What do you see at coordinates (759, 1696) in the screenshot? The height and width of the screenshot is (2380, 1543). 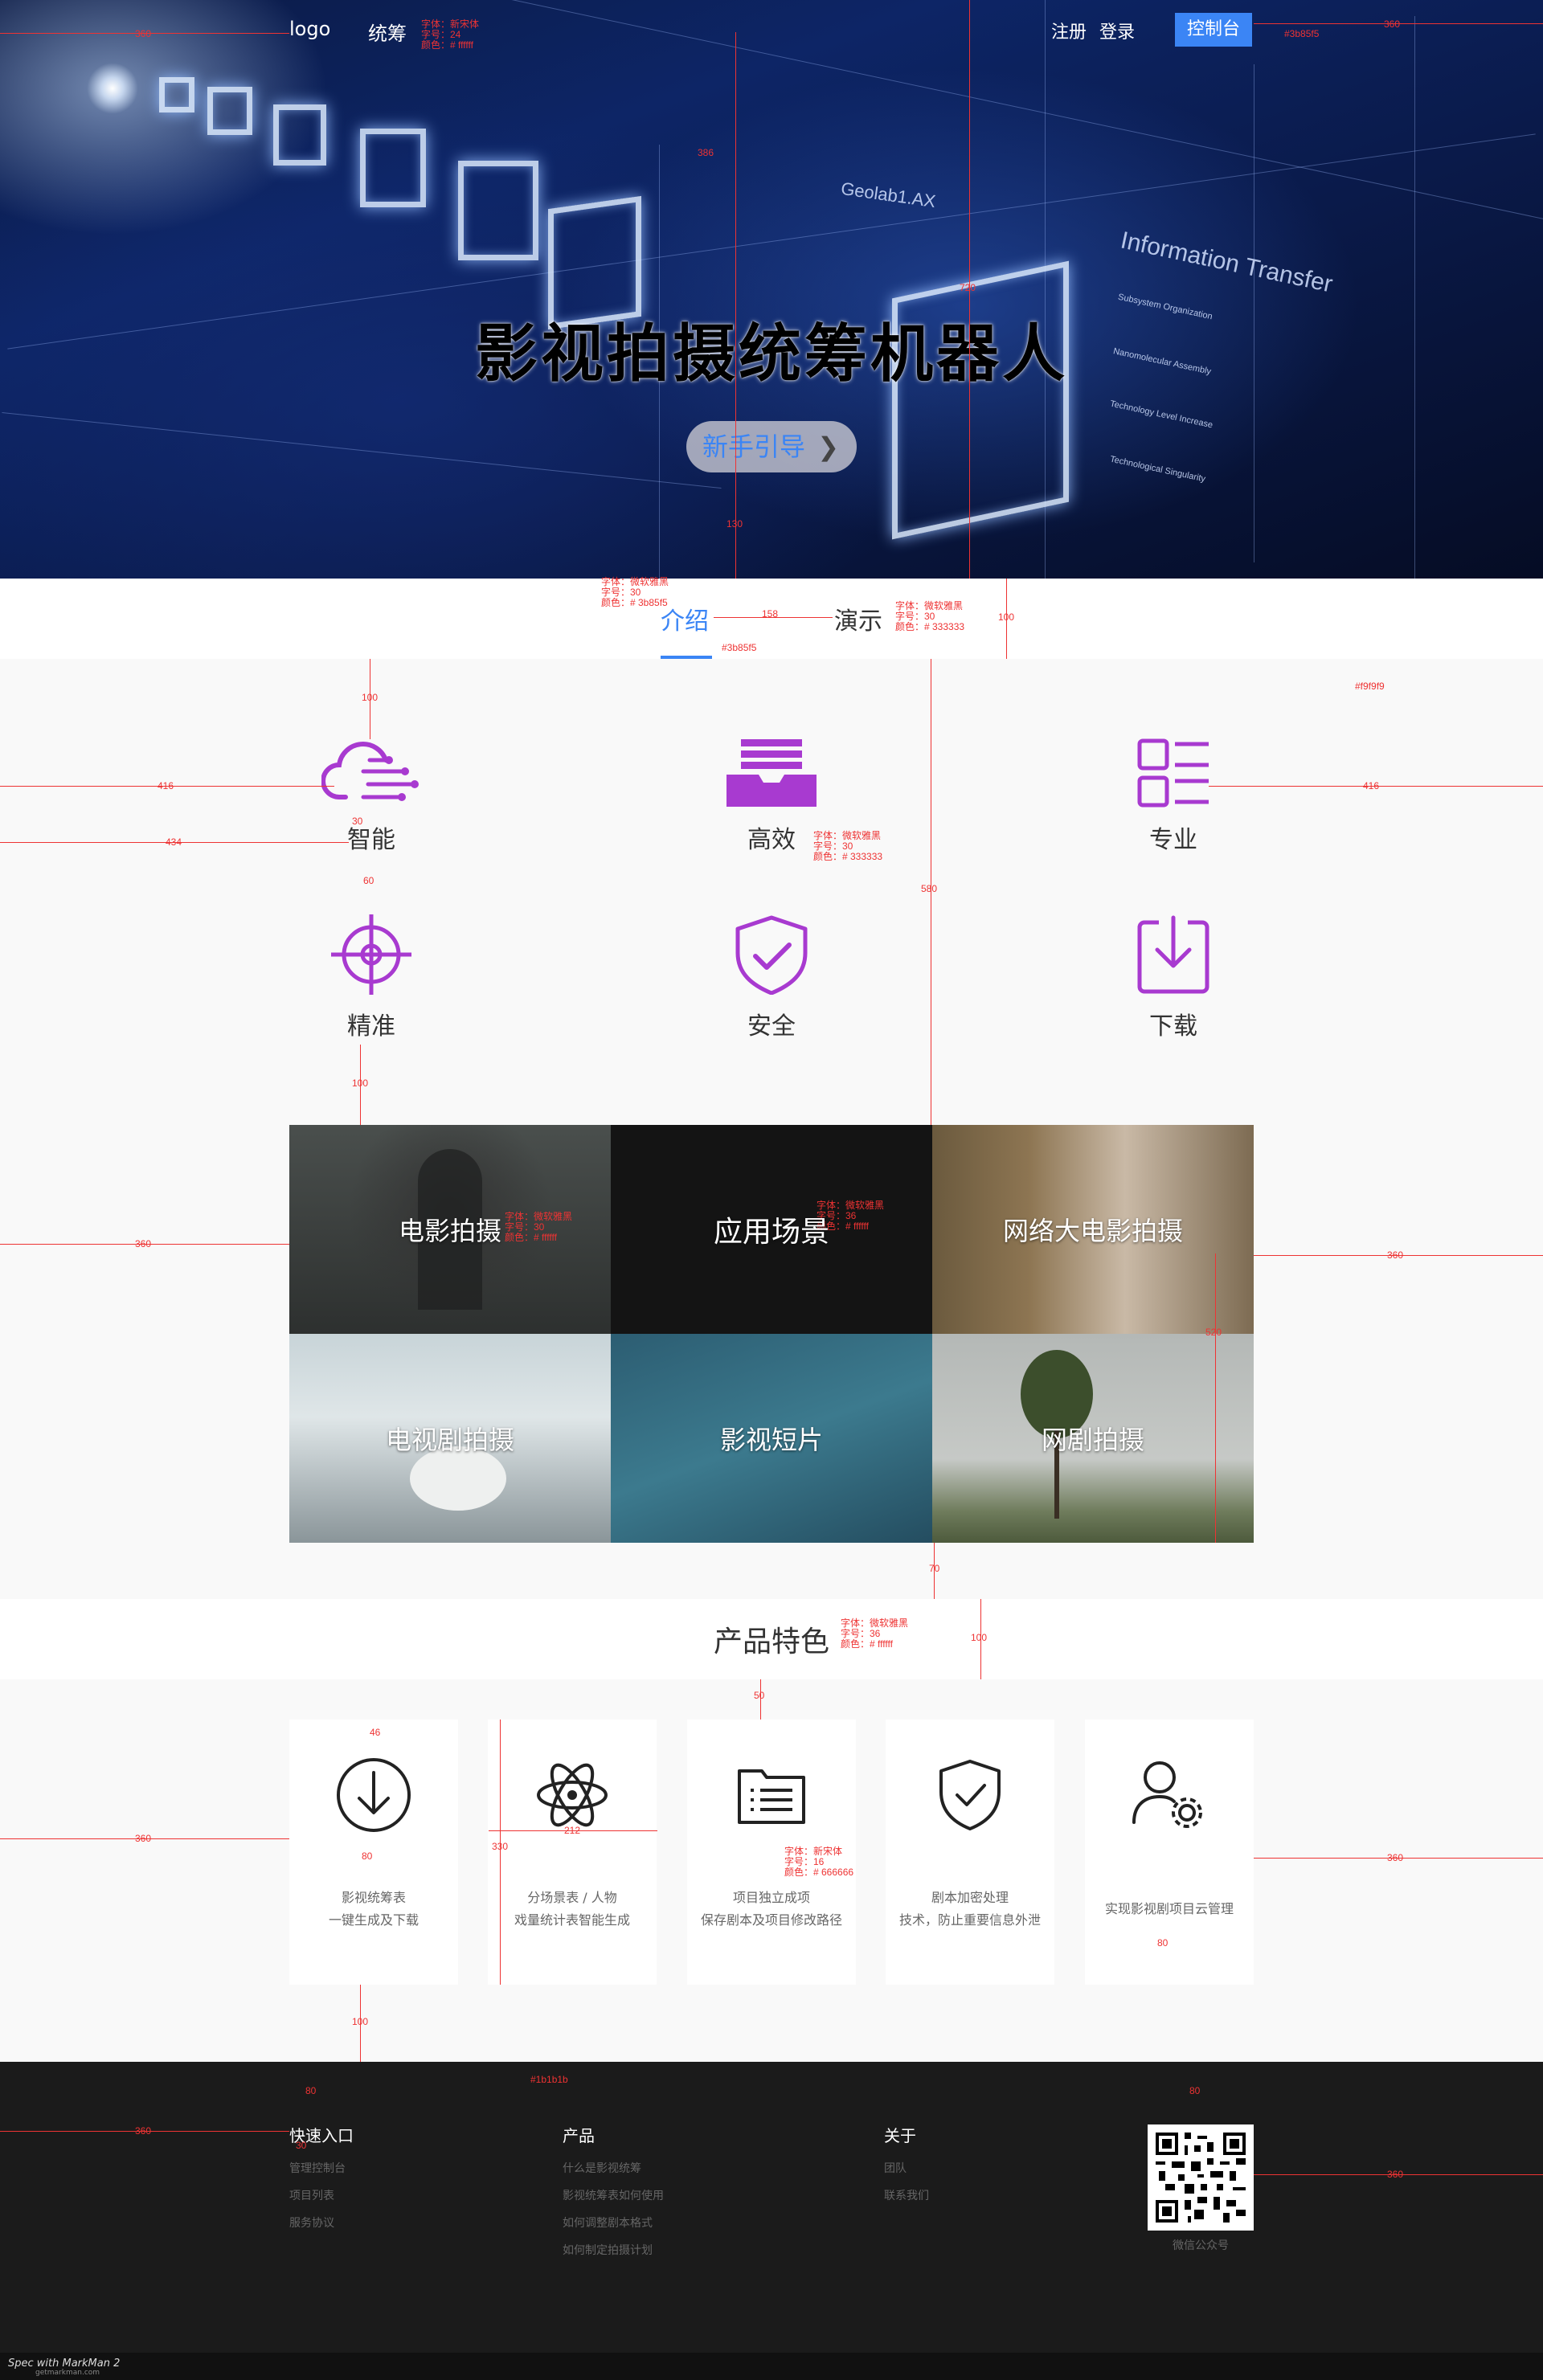 I see `spec-dim: 50` at bounding box center [759, 1696].